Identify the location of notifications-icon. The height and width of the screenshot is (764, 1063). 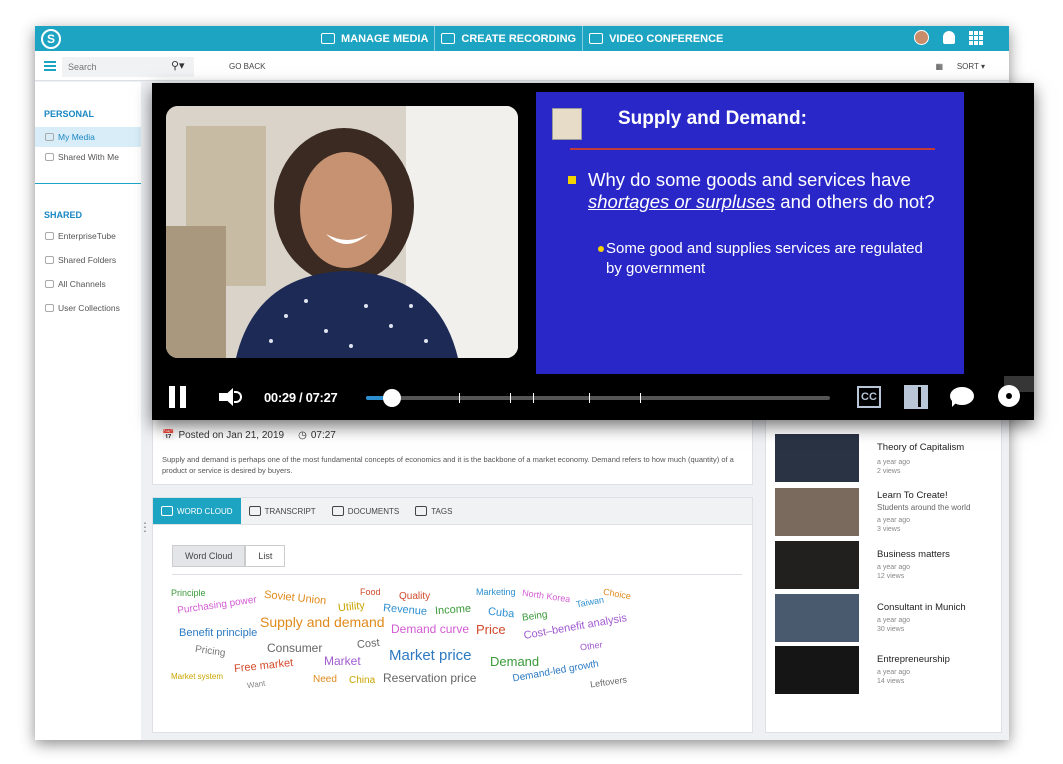
(949, 37).